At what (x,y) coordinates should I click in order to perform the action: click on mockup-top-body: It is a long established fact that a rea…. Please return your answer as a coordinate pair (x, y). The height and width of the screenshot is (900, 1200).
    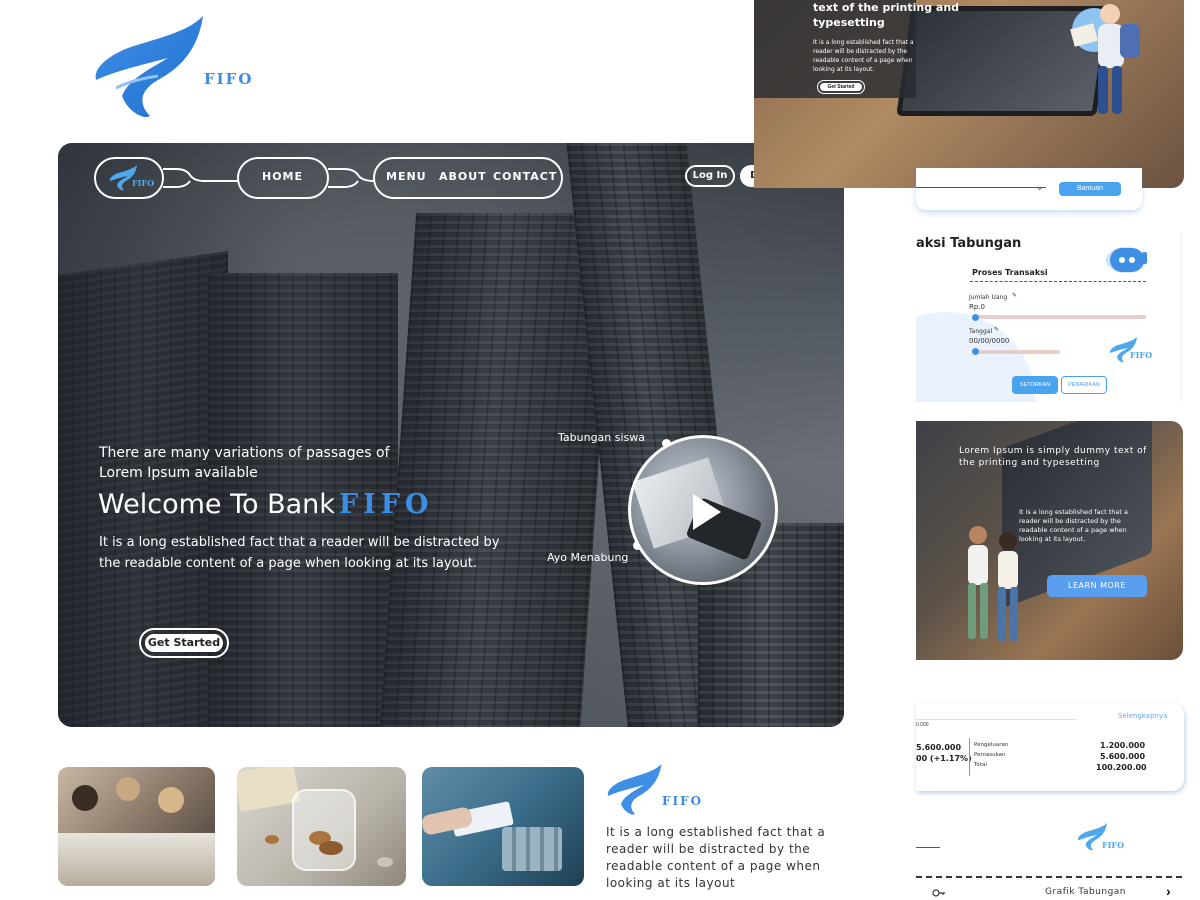
    Looking at the image, I should click on (863, 56).